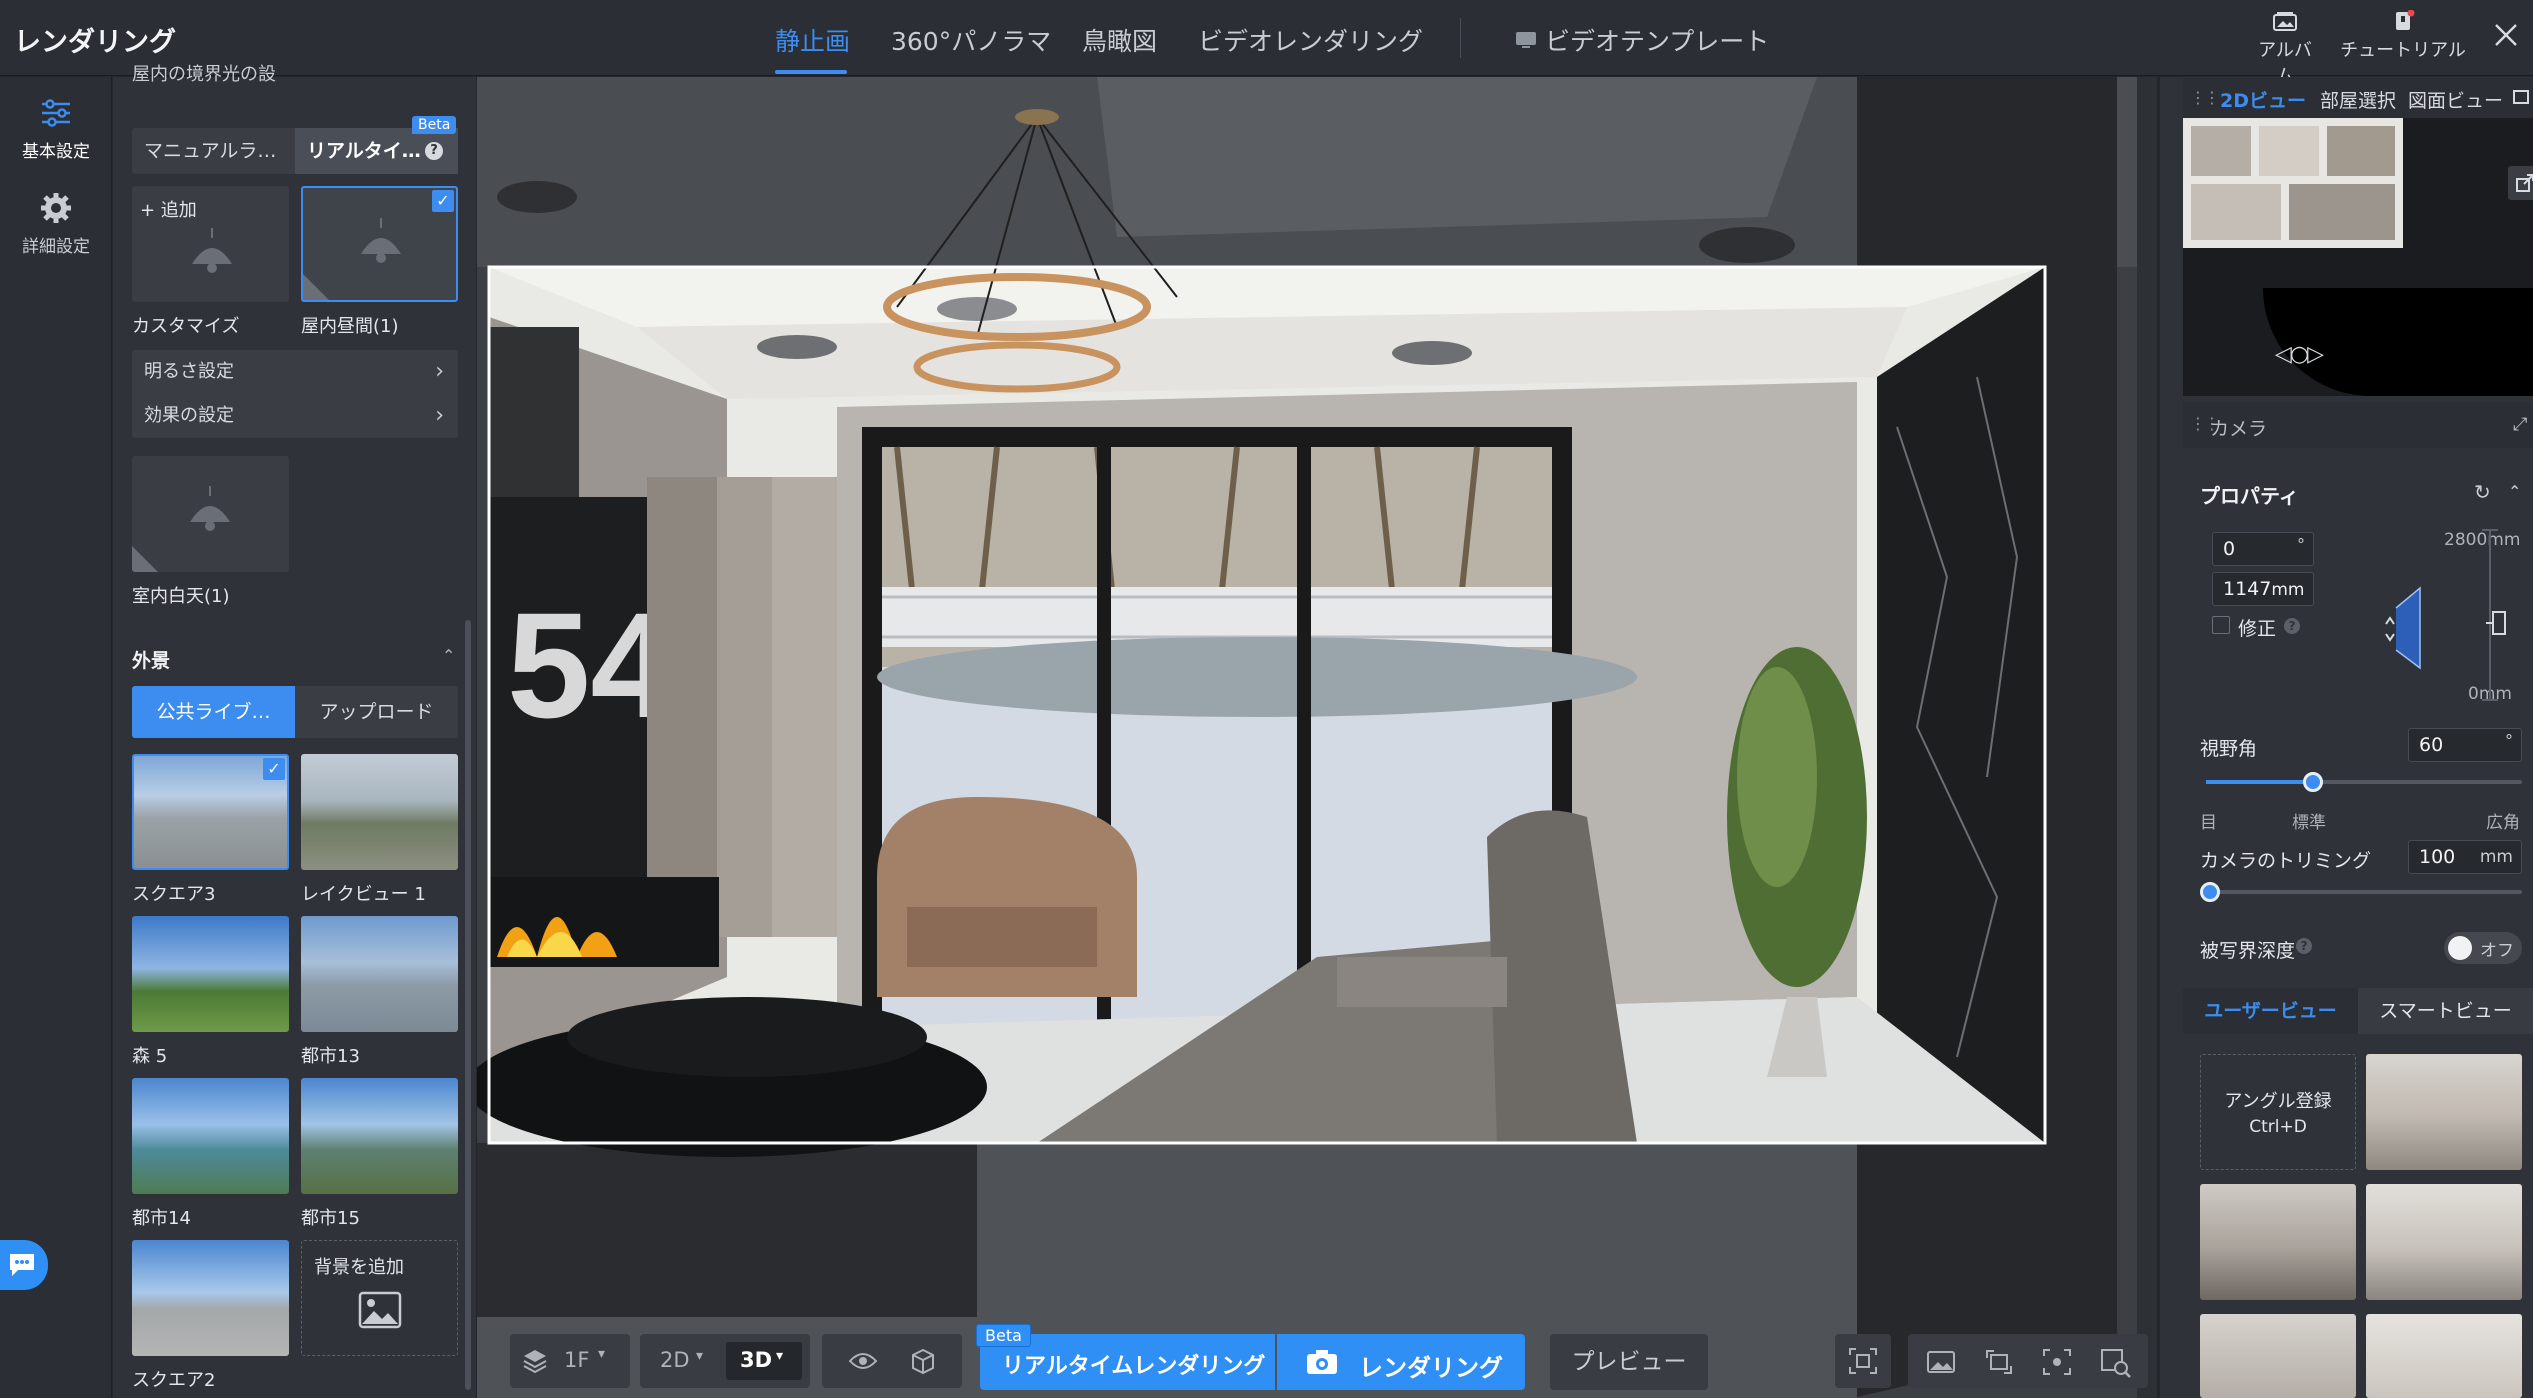 The width and height of the screenshot is (2533, 1398). I want to click on bg-thumb-city13, so click(379, 974).